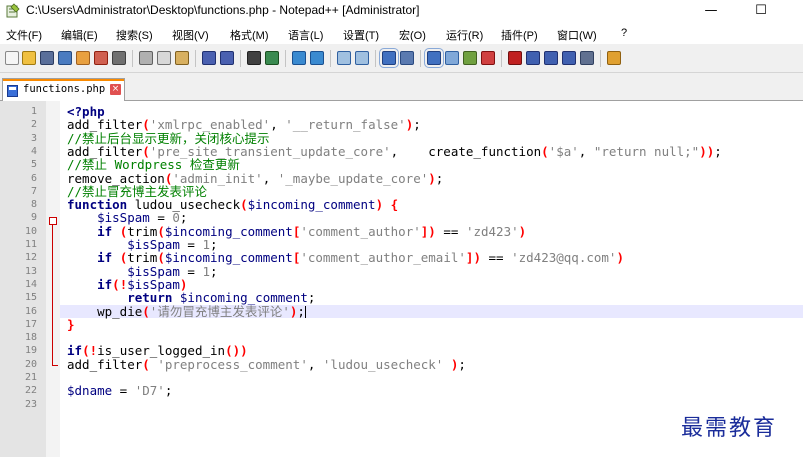 This screenshot has height=457, width=803. Describe the element at coordinates (65, 58) in the screenshot. I see `save-all-icon` at that location.